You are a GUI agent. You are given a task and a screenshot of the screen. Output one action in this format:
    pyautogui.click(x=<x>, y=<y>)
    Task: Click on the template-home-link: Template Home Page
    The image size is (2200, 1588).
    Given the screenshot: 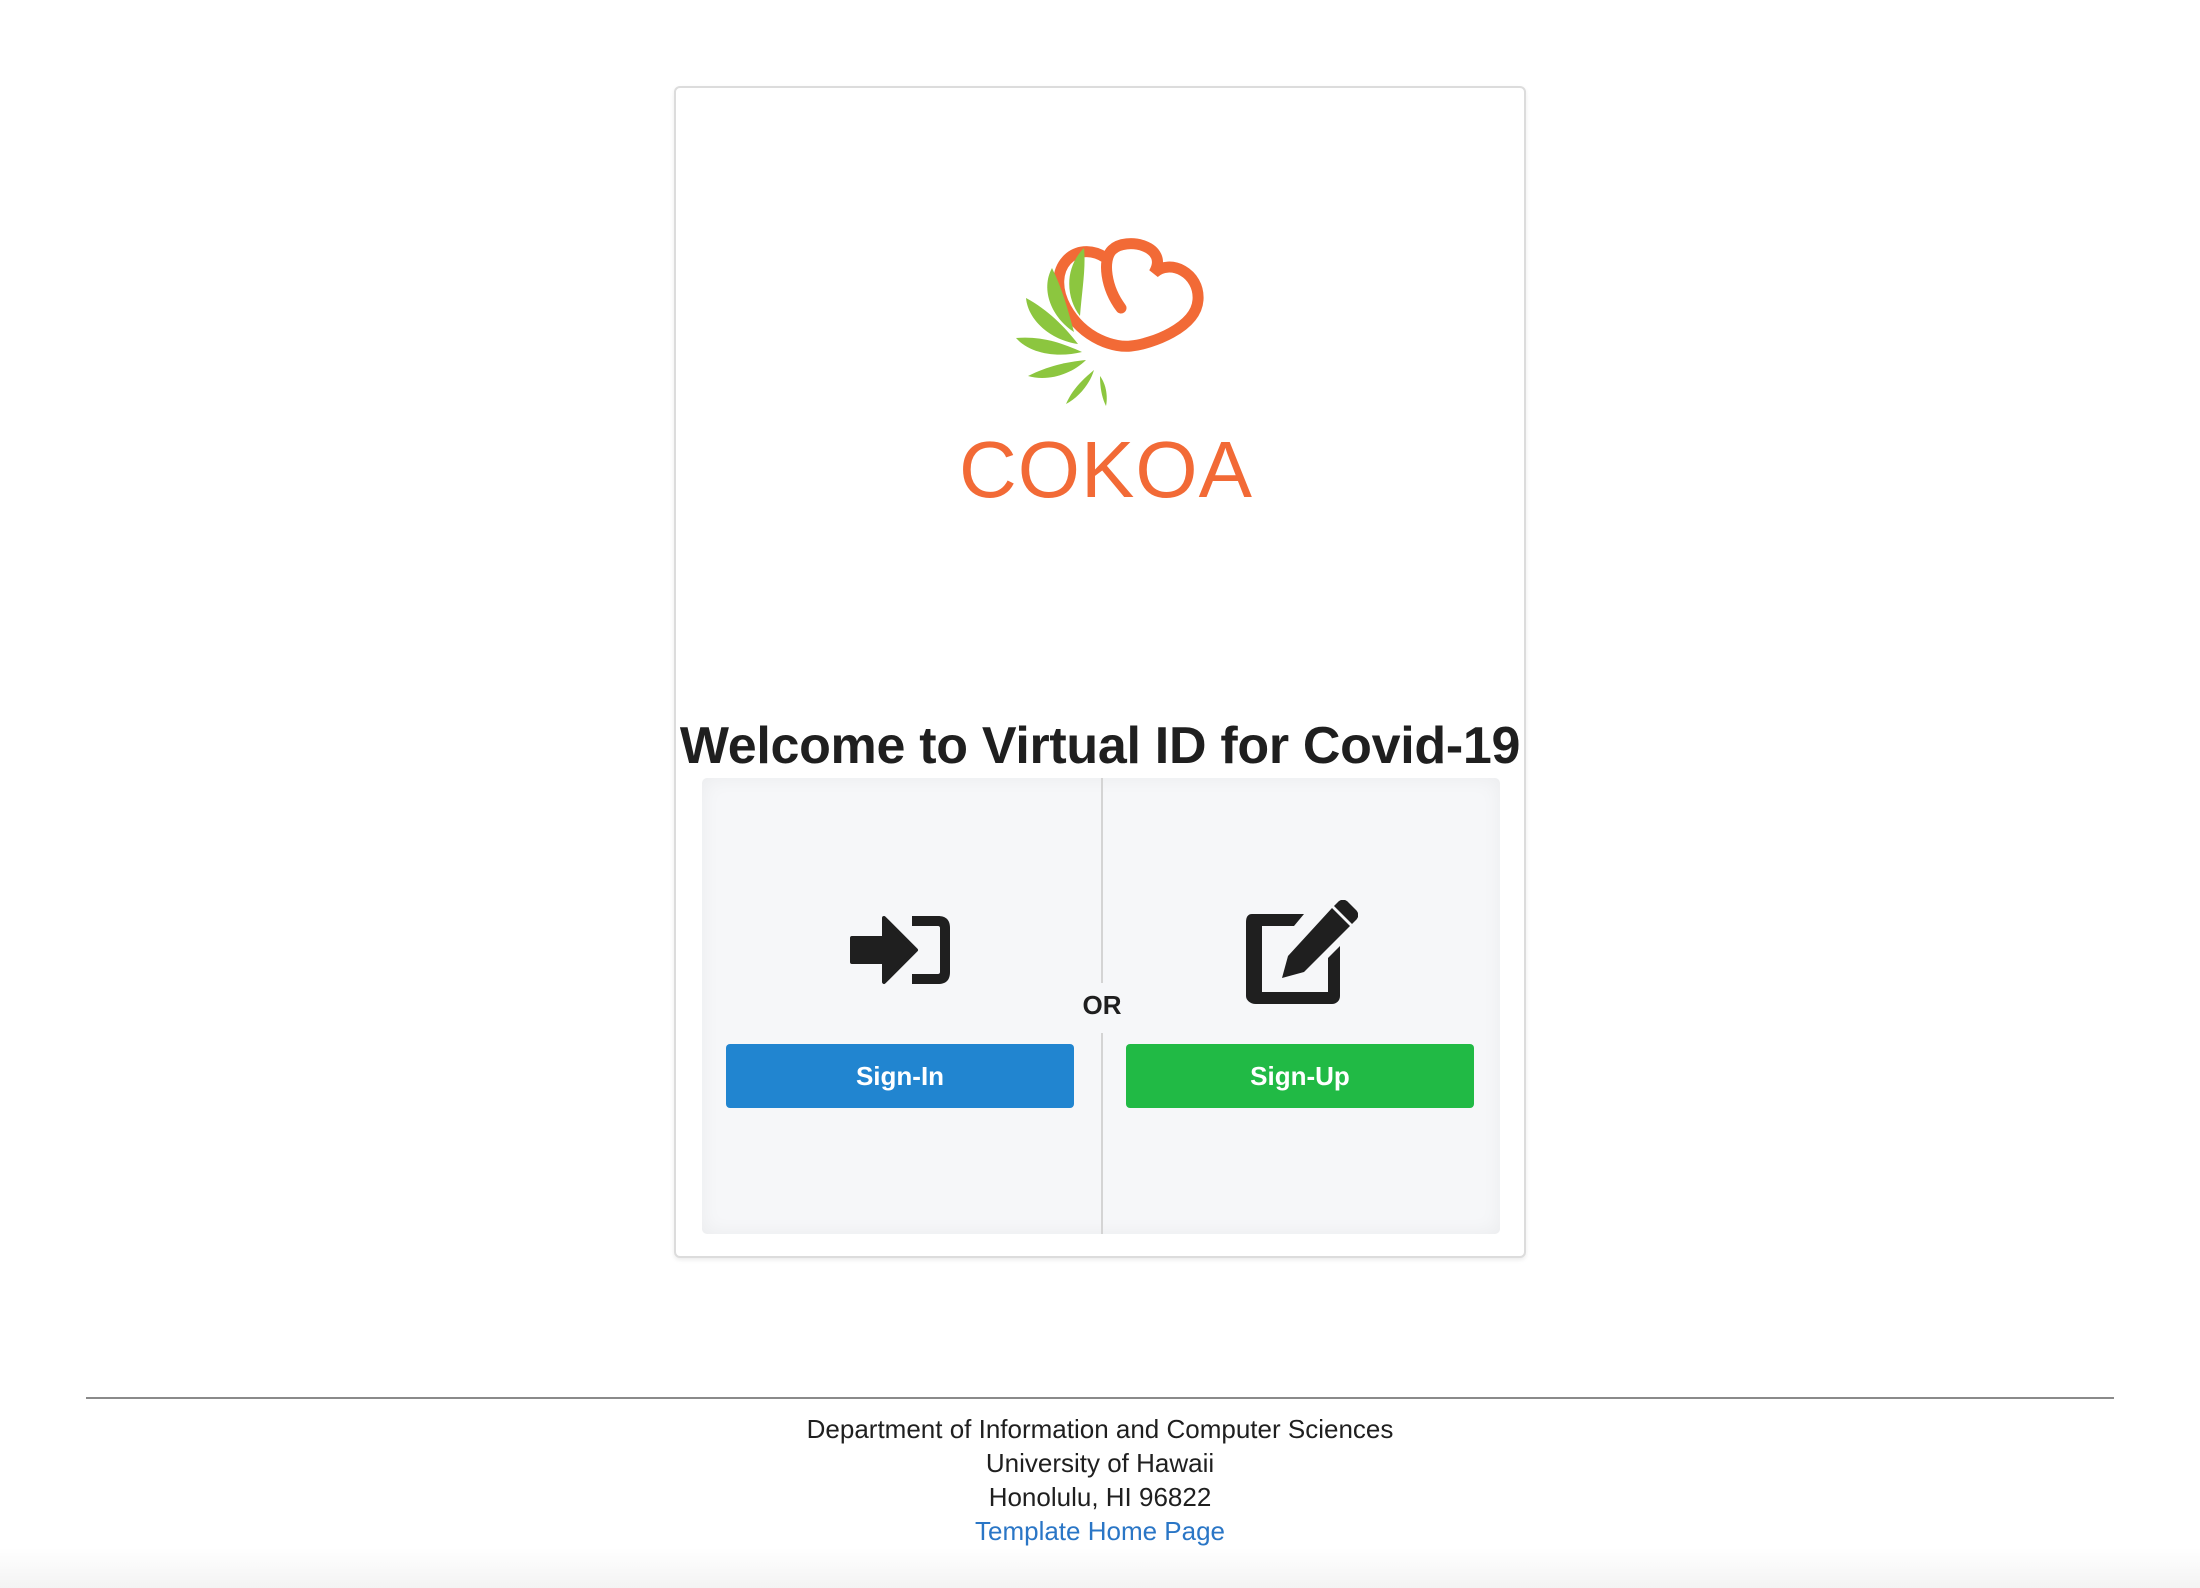 What is the action you would take?
    pyautogui.click(x=1100, y=1531)
    